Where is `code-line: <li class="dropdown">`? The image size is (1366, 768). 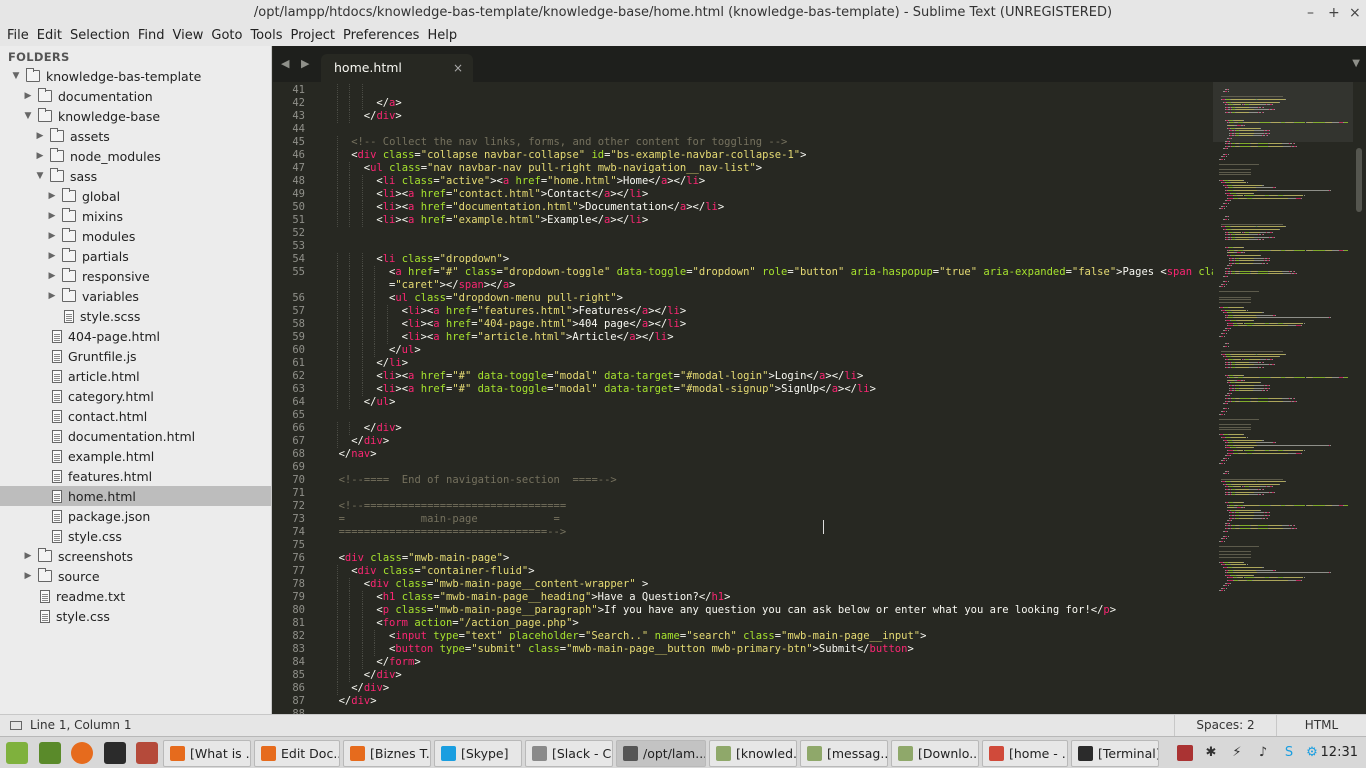
code-line: <li class="dropdown"> is located at coordinates (442, 259).